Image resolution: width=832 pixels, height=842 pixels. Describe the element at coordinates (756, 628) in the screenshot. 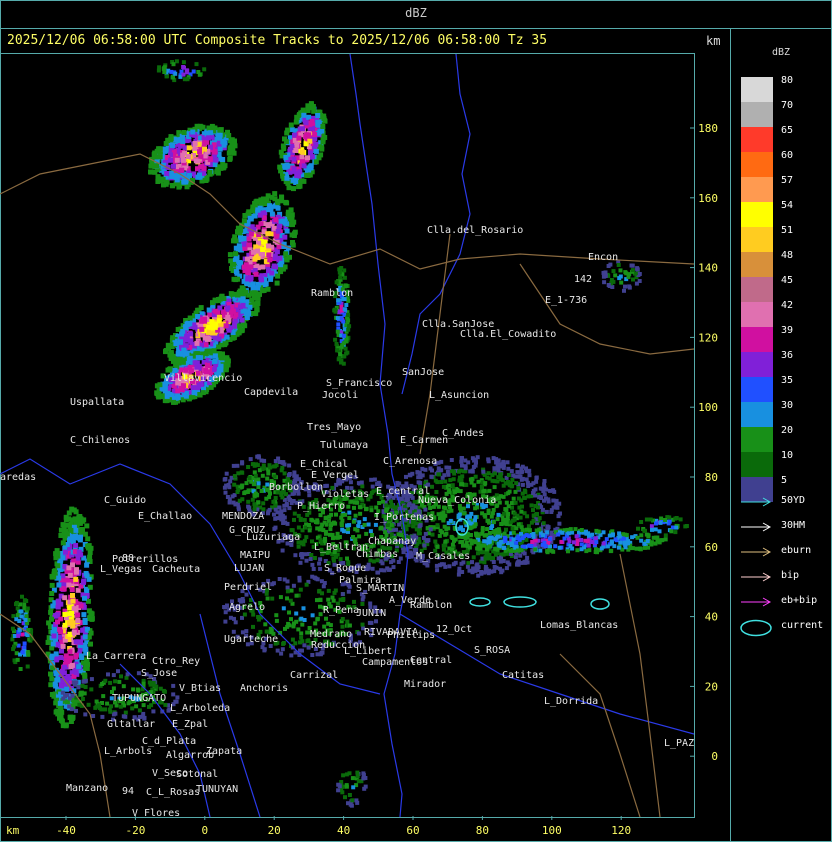

I see `current-ellipse-icon` at that location.